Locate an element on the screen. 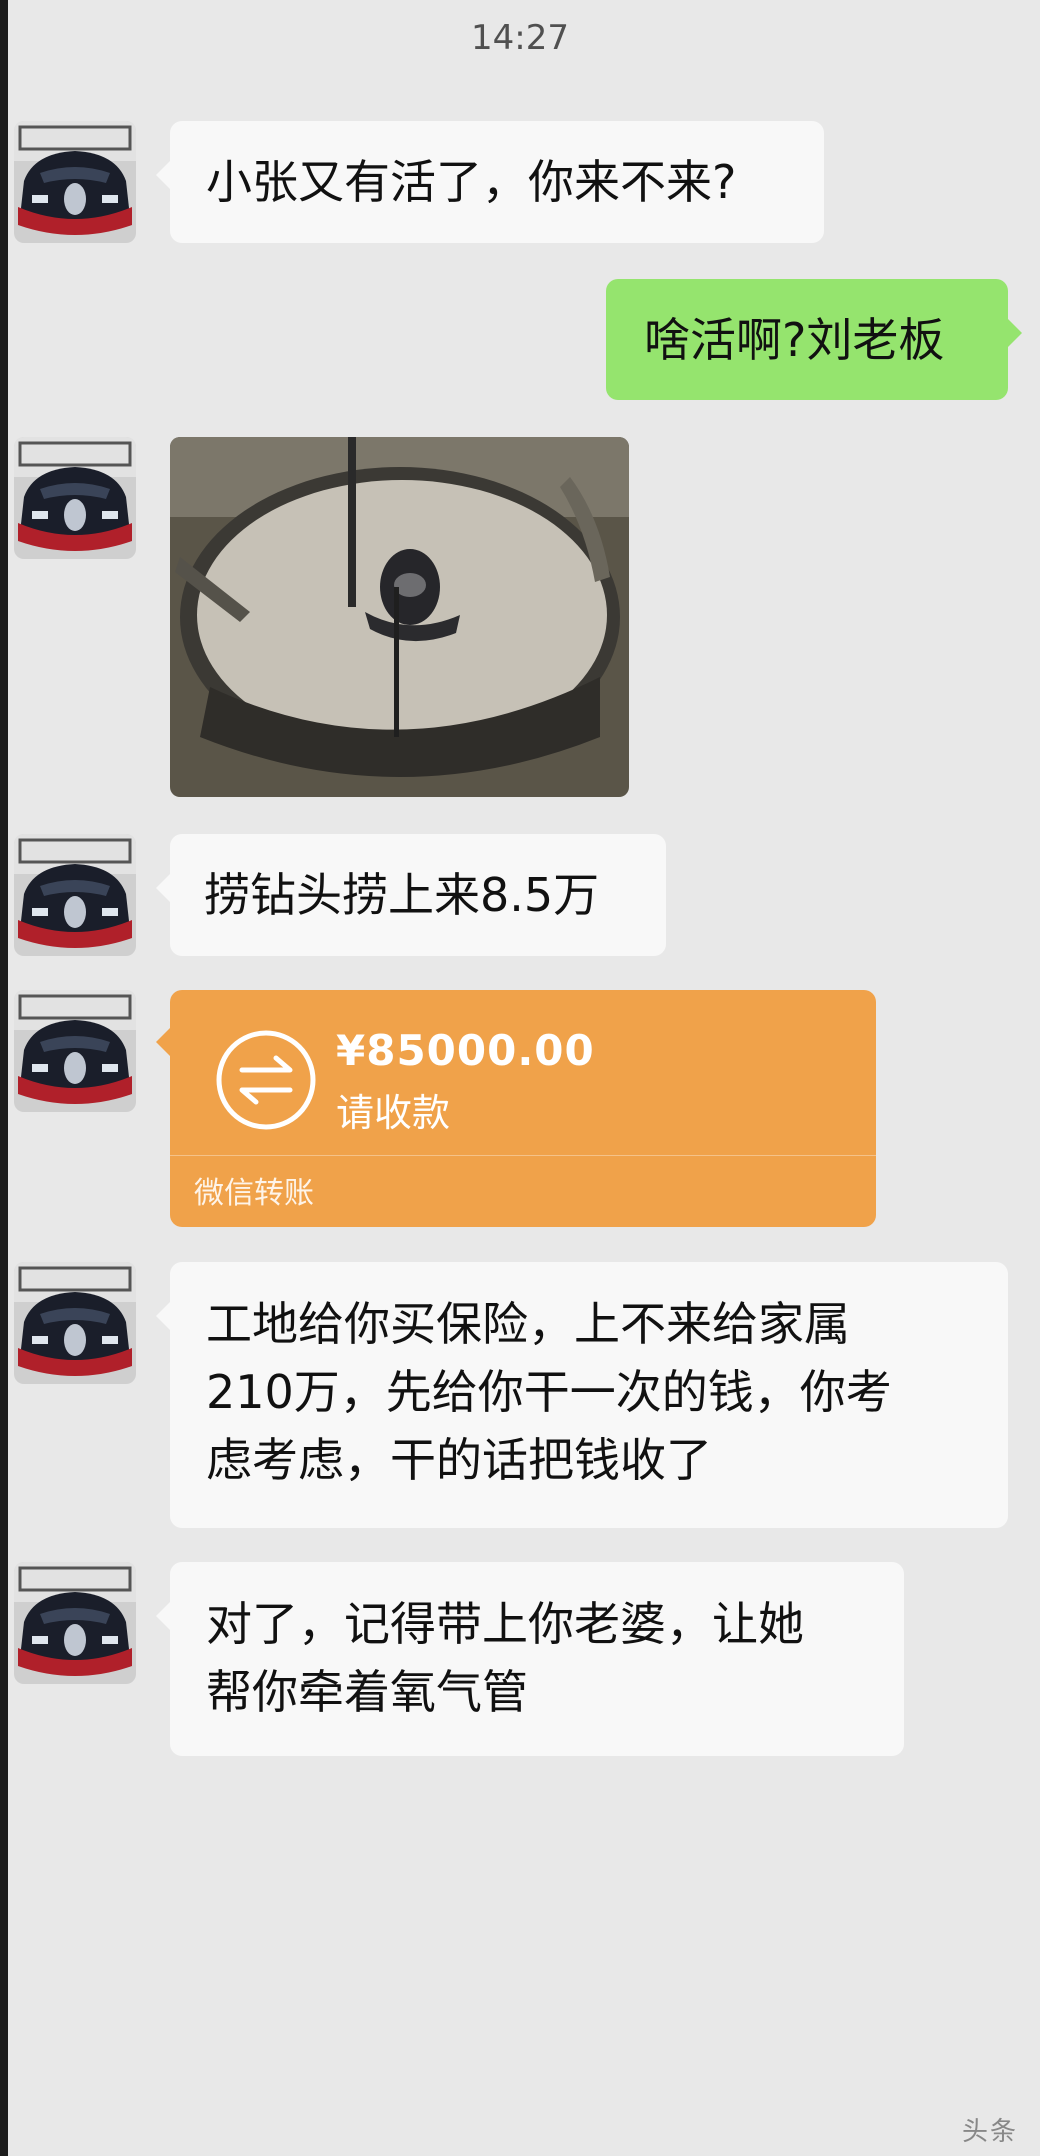 The image size is (1040, 2156). shared-photo is located at coordinates (399, 617).